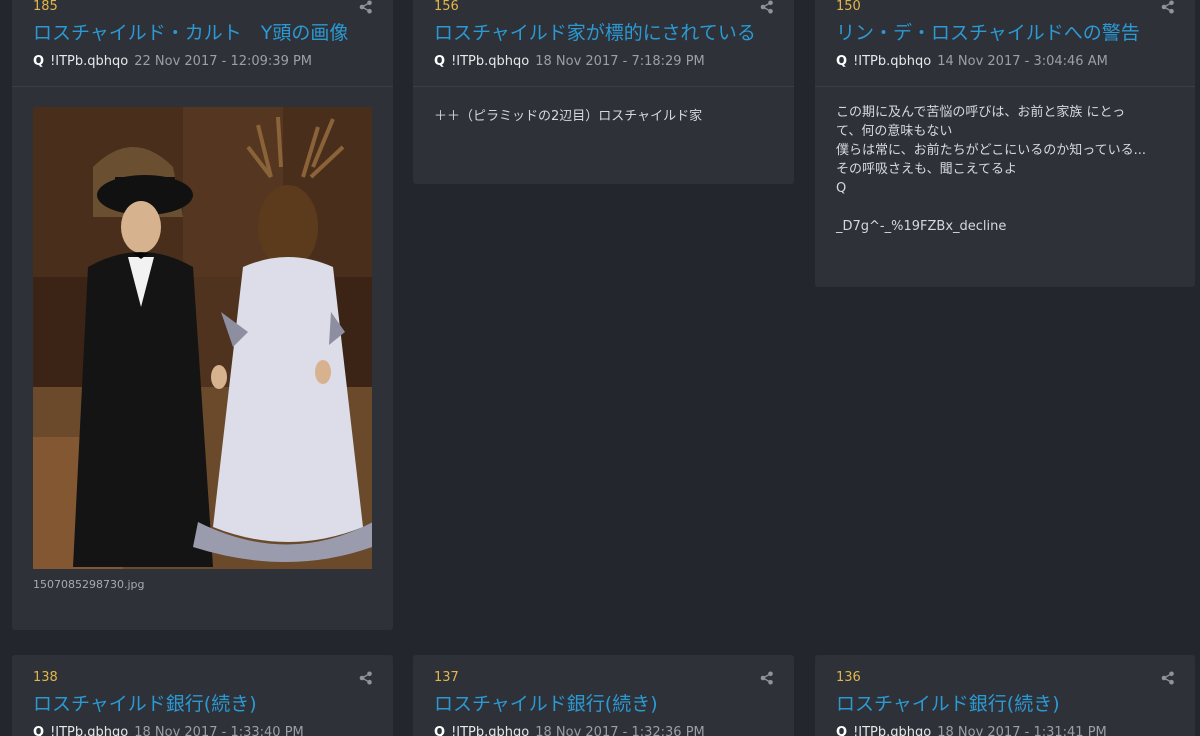 The width and height of the screenshot is (1200, 736). Describe the element at coordinates (603, 678) in the screenshot. I see `post-number: 137` at that location.